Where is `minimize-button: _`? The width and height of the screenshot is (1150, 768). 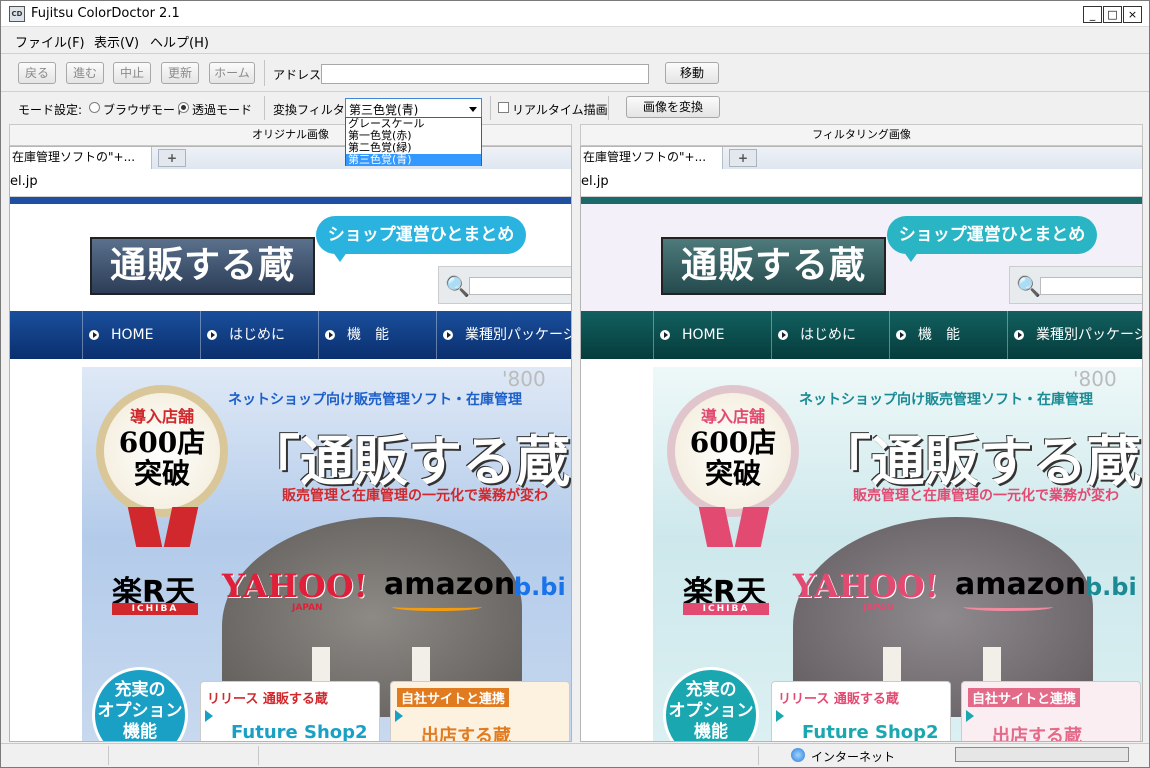 minimize-button: _ is located at coordinates (1092, 14).